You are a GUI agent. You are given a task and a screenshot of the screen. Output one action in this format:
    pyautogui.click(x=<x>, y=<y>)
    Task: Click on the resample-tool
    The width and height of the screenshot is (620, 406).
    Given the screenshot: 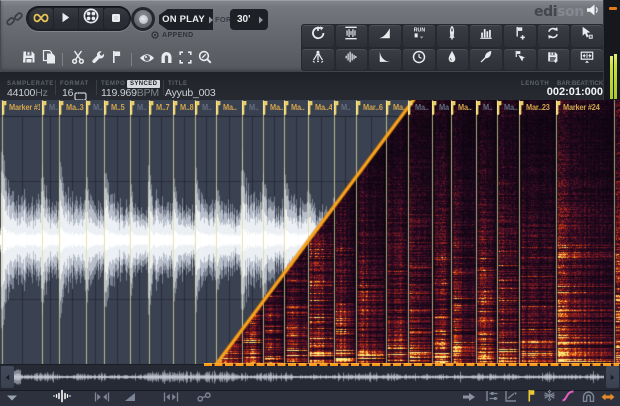 What is the action you would take?
    pyautogui.click(x=553, y=36)
    